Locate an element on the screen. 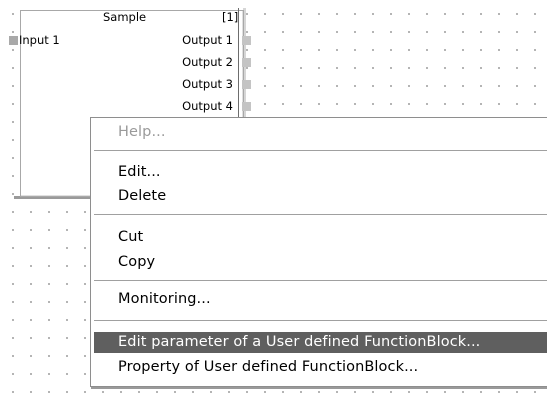  output-port-4-label: Output 4 is located at coordinates (207, 106).